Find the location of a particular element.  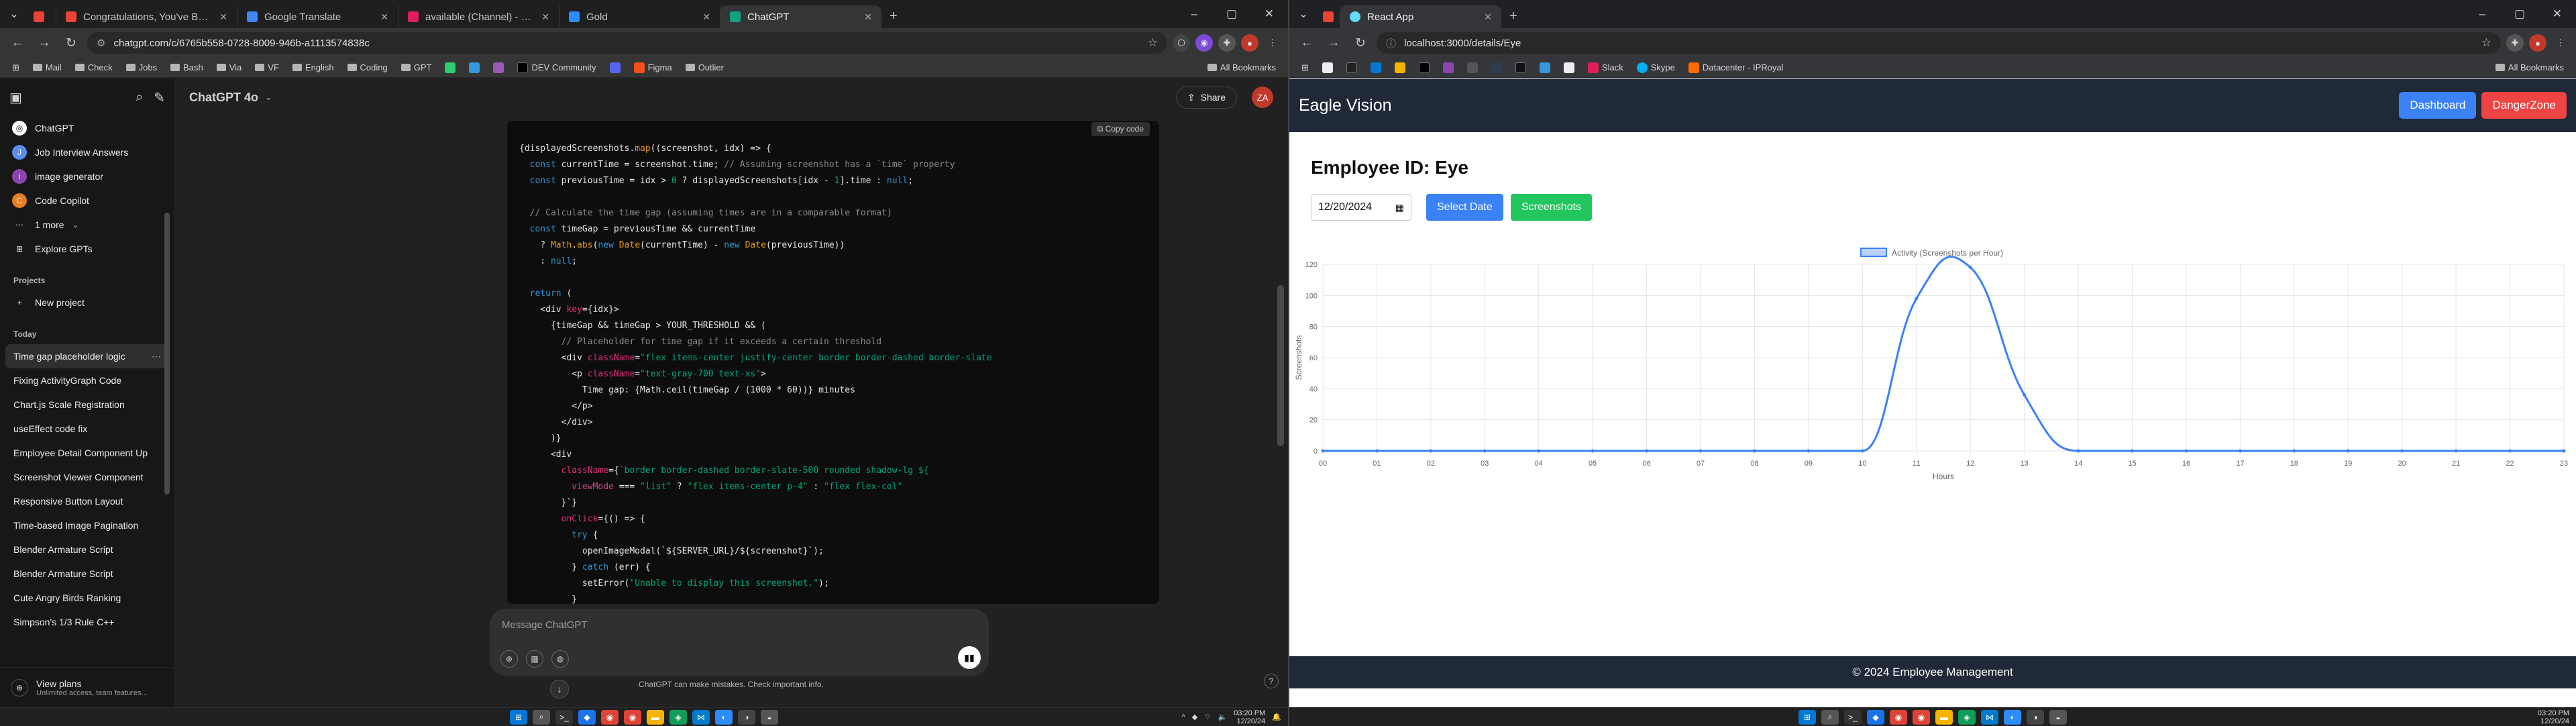

sidebar-item-code-copilot: C Code Copilot is located at coordinates (87, 201).